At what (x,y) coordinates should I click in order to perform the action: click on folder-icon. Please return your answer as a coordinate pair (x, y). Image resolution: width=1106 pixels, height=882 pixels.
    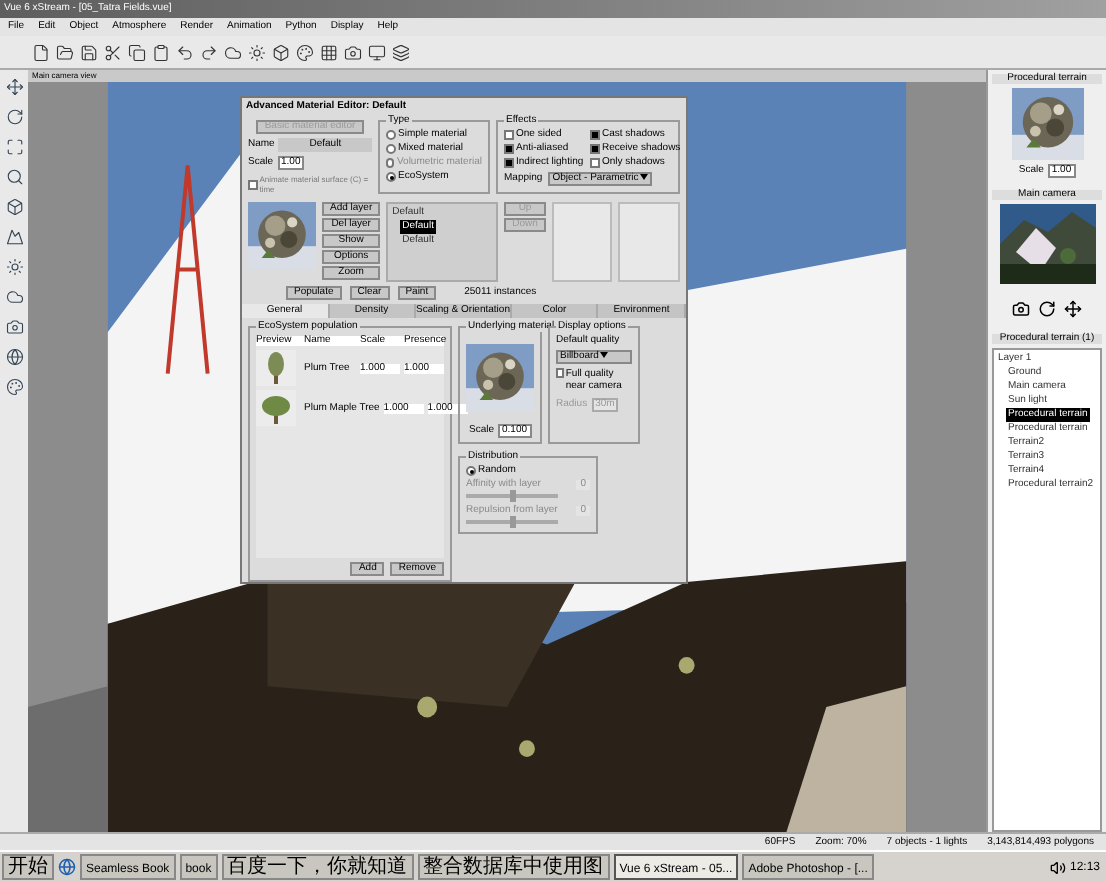
    Looking at the image, I should click on (65, 52).